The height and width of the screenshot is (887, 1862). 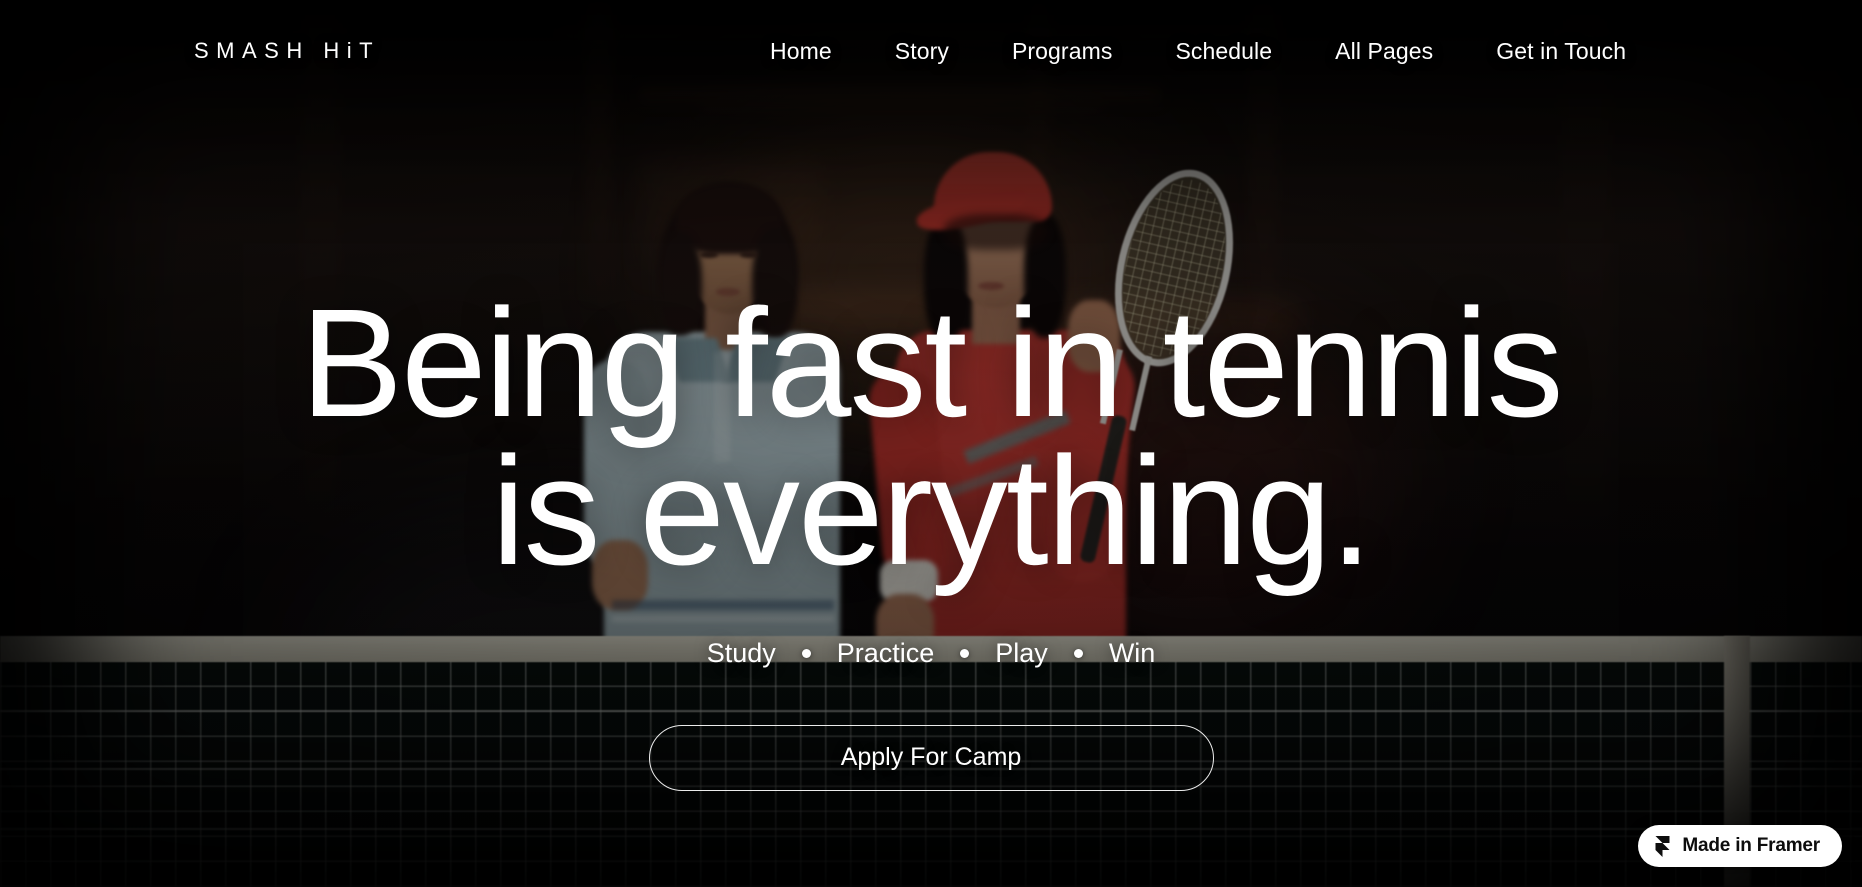 I want to click on nav-item-story: Story, so click(x=922, y=51).